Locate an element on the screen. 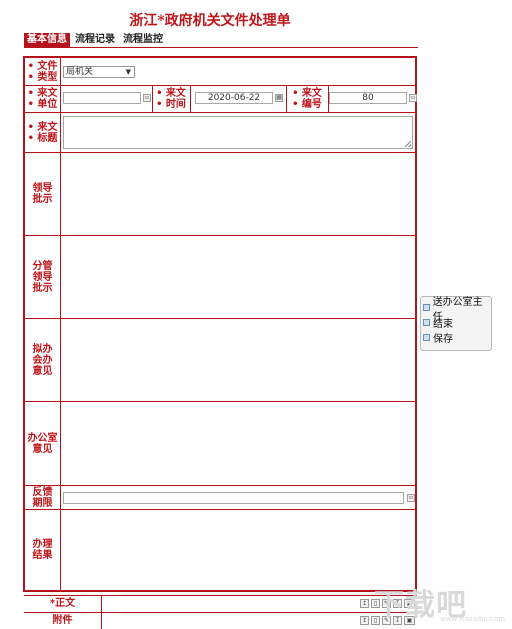  label-attachment: 附件 is located at coordinates (62, 620).